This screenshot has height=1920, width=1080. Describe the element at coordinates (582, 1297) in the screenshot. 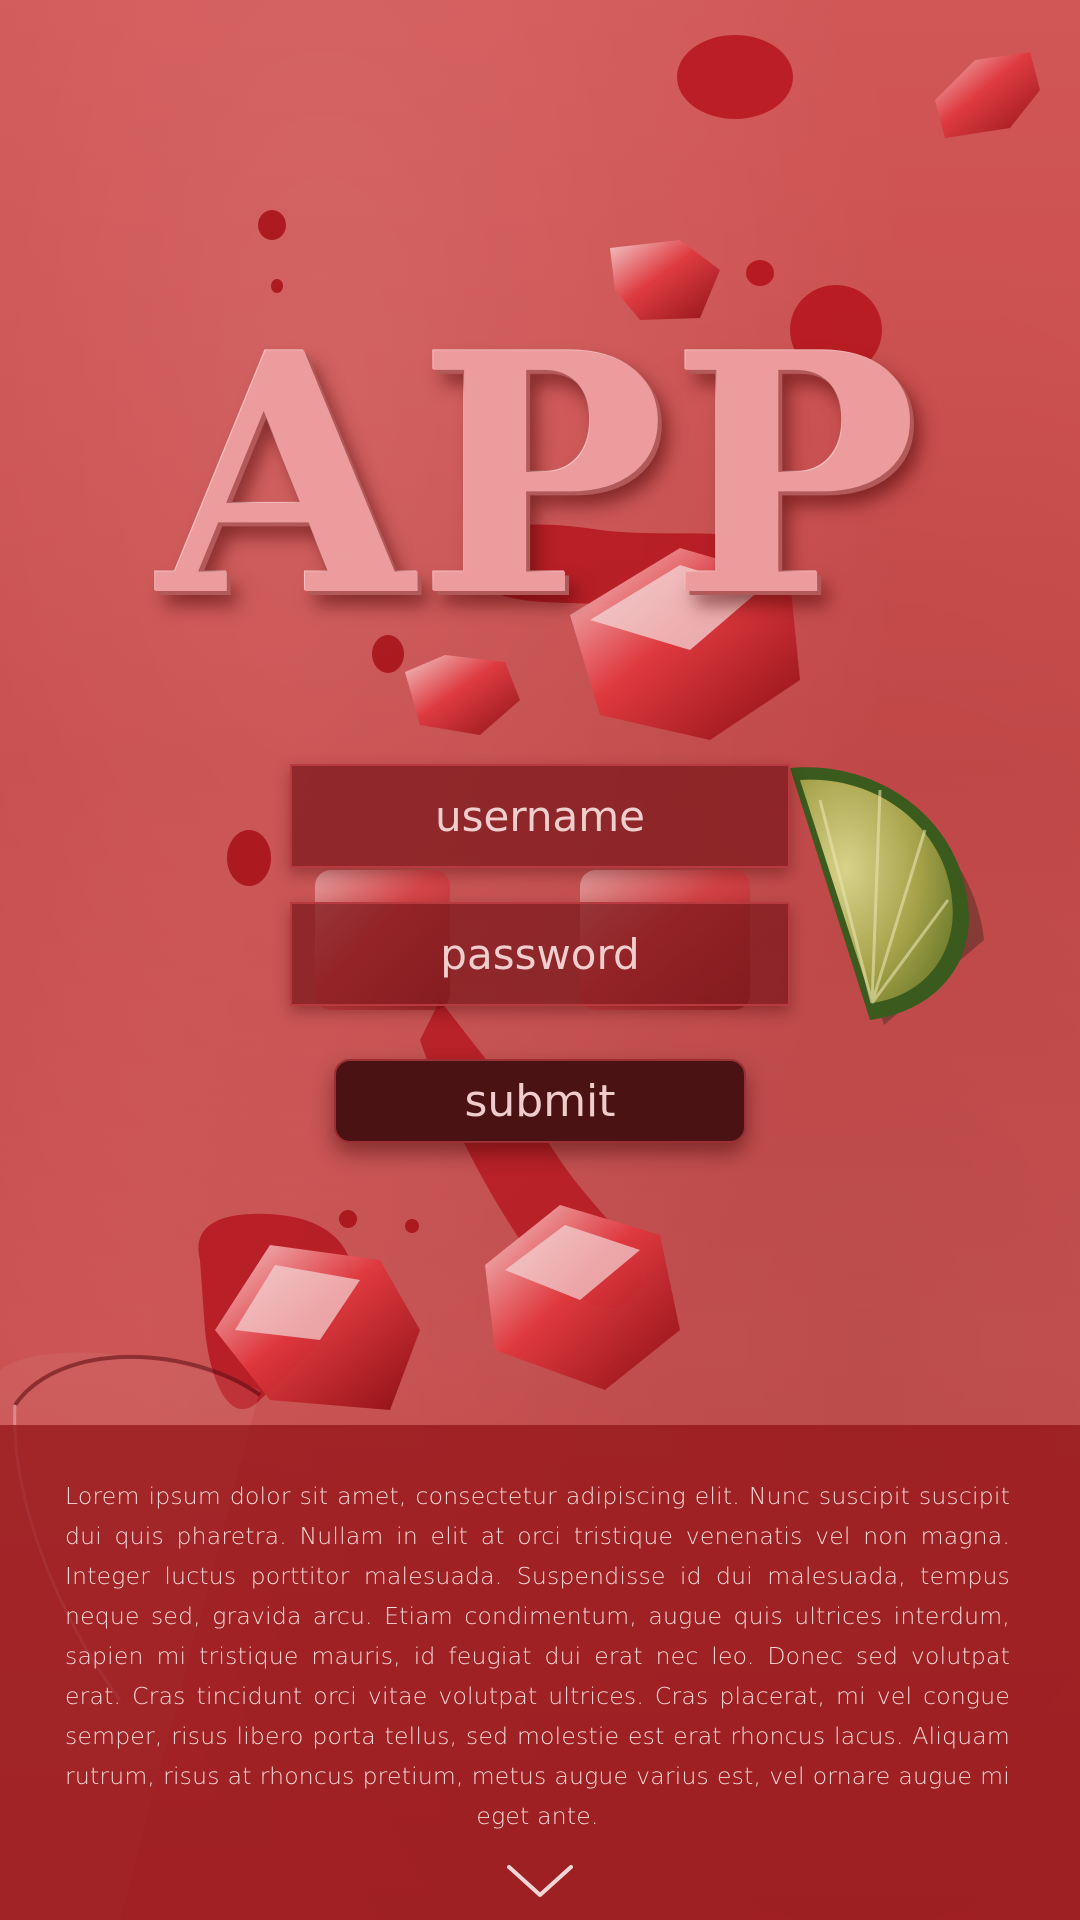

I see `ice-cube` at that location.